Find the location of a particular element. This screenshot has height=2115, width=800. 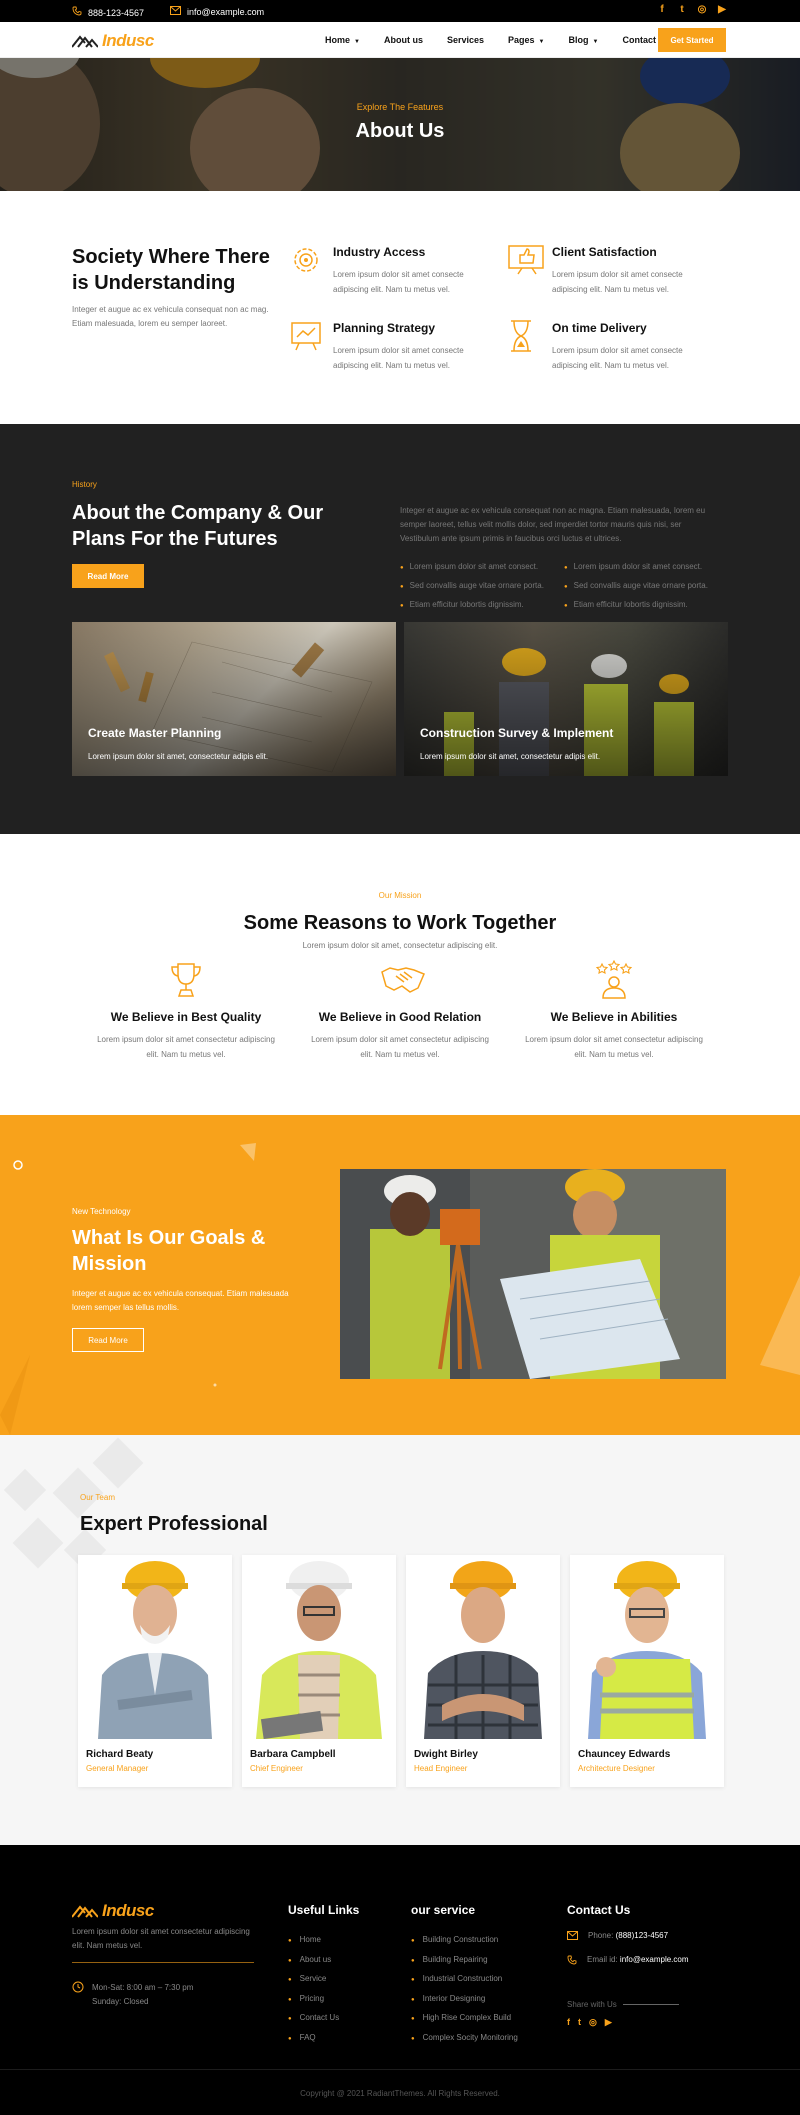

footer-service-link: Interior Designing is located at coordinates (464, 2000).